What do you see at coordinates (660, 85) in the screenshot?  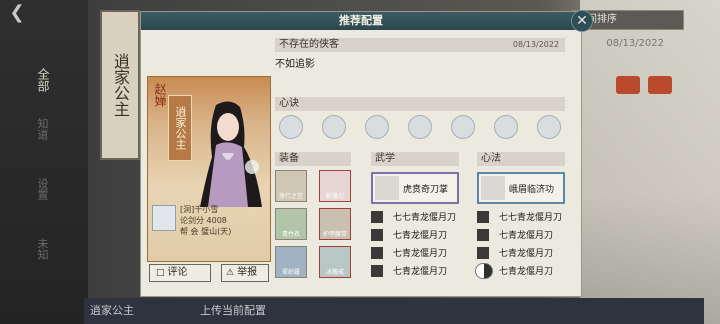 I see `comment-icon` at bounding box center [660, 85].